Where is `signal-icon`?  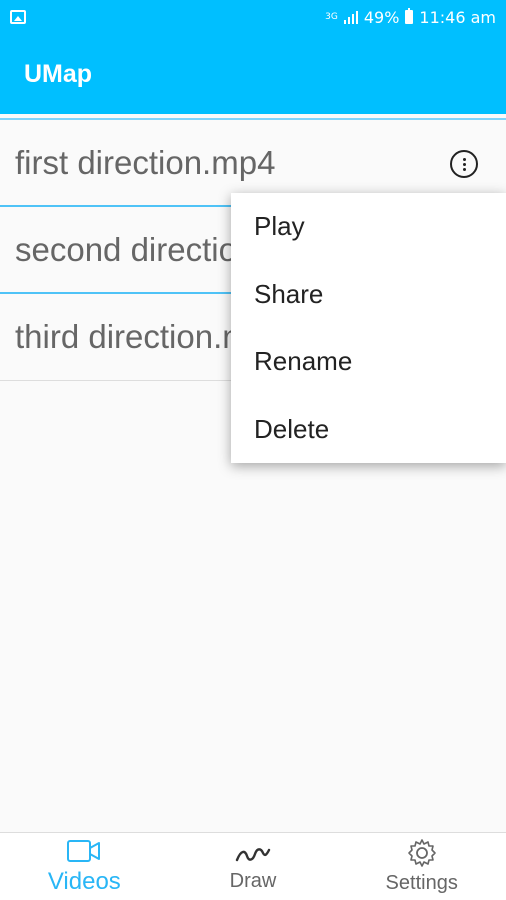
signal-icon is located at coordinates (350, 17).